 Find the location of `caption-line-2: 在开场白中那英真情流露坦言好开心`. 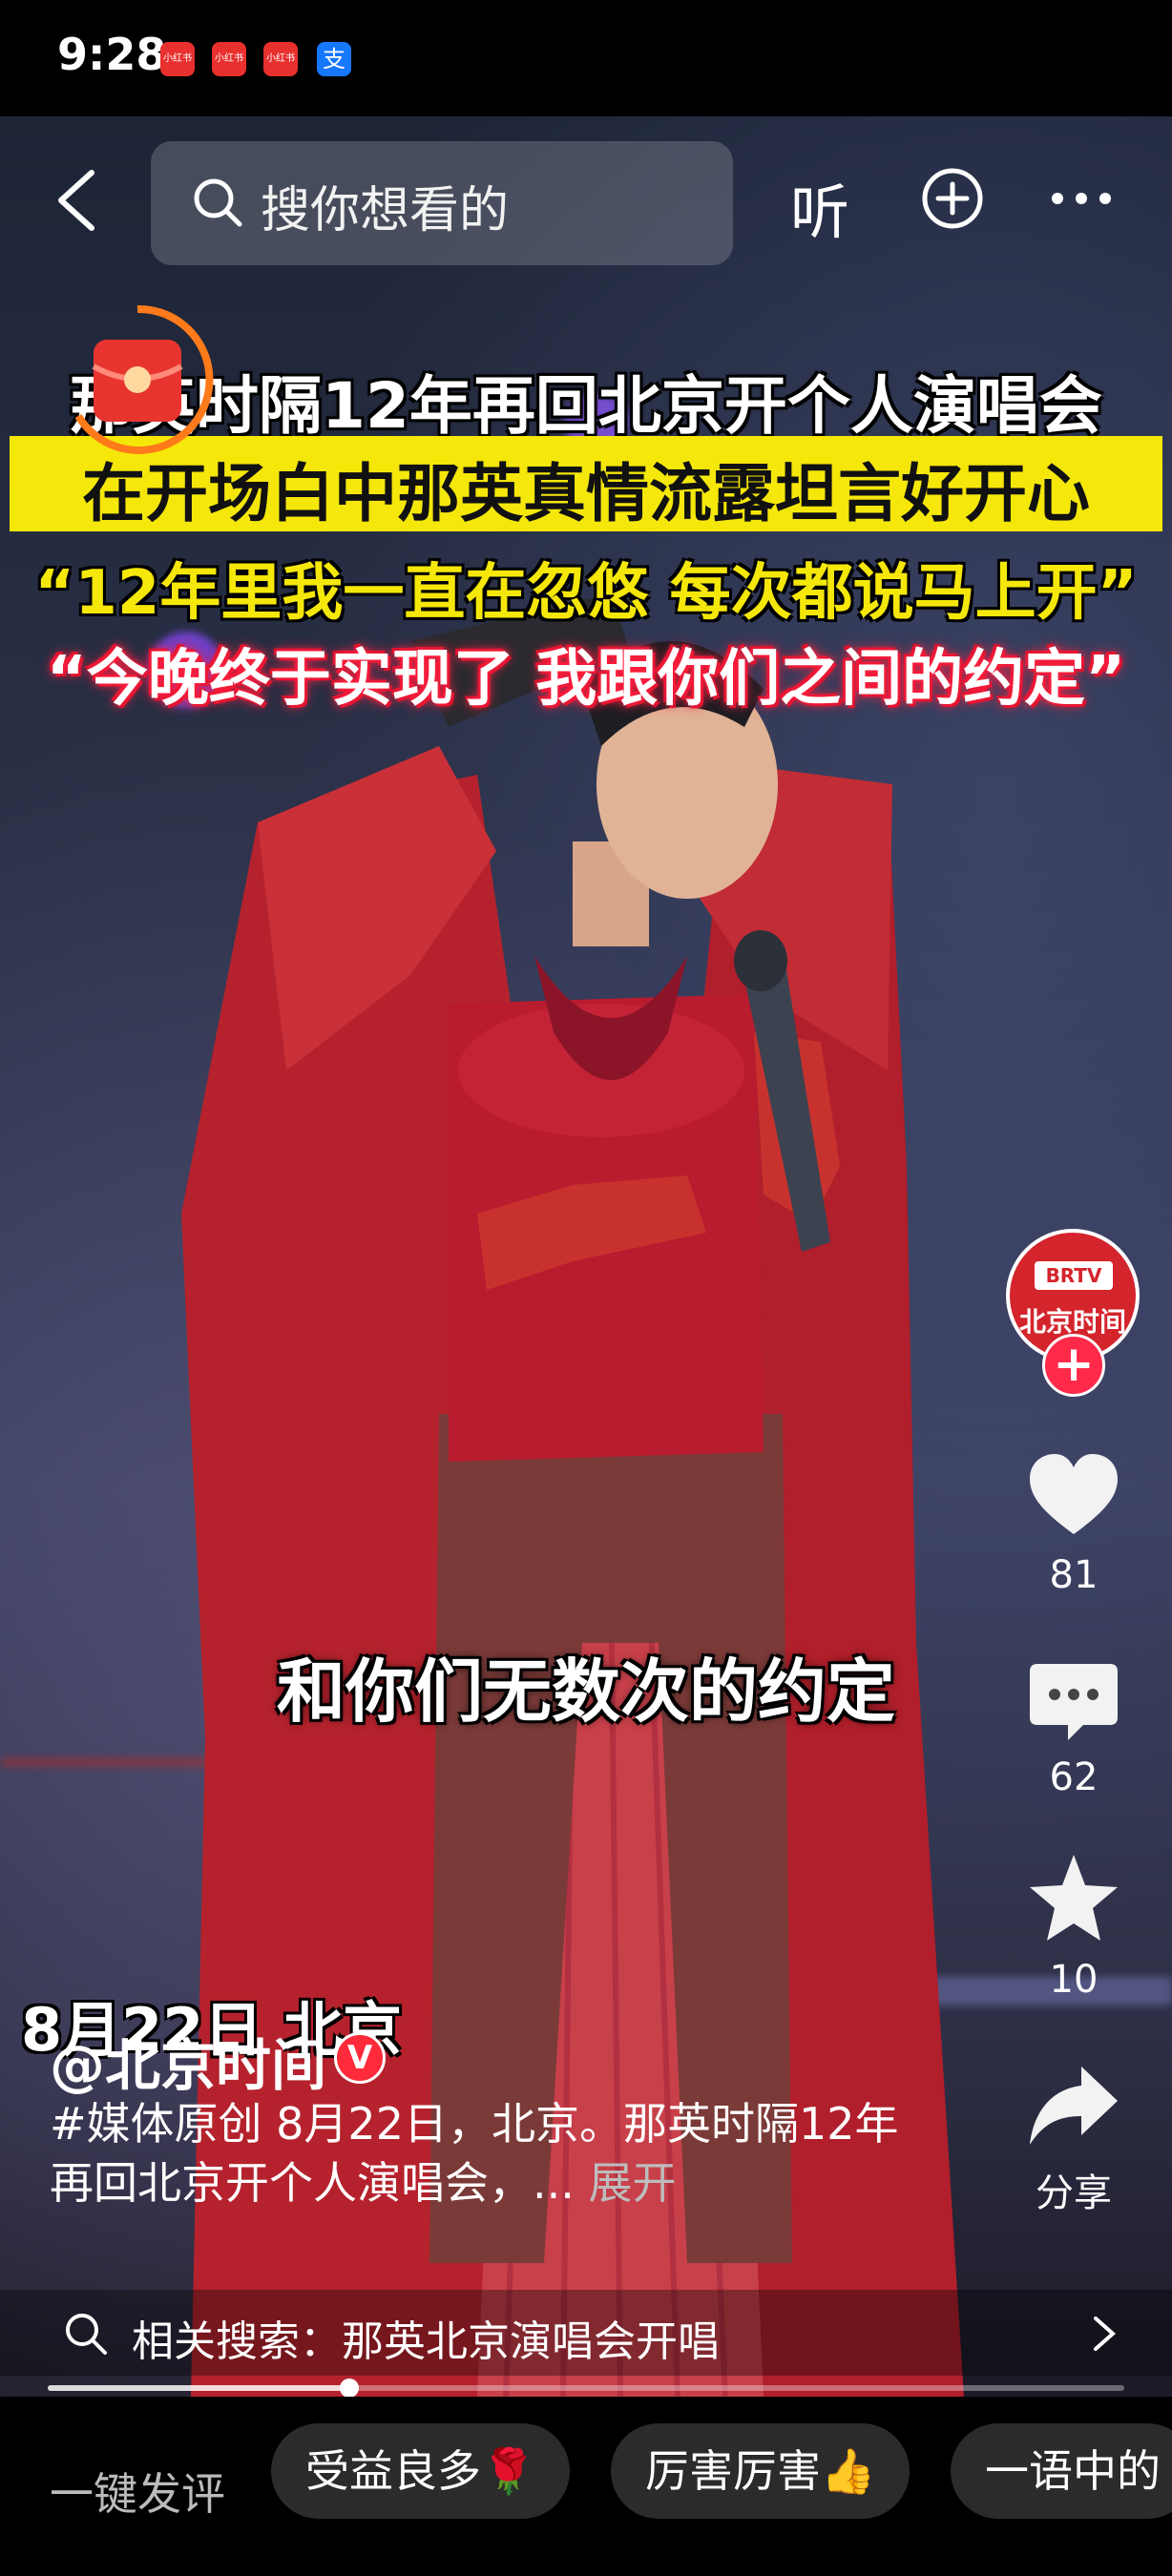

caption-line-2: 在开场白中那英真情流露坦言好开心 is located at coordinates (586, 493).